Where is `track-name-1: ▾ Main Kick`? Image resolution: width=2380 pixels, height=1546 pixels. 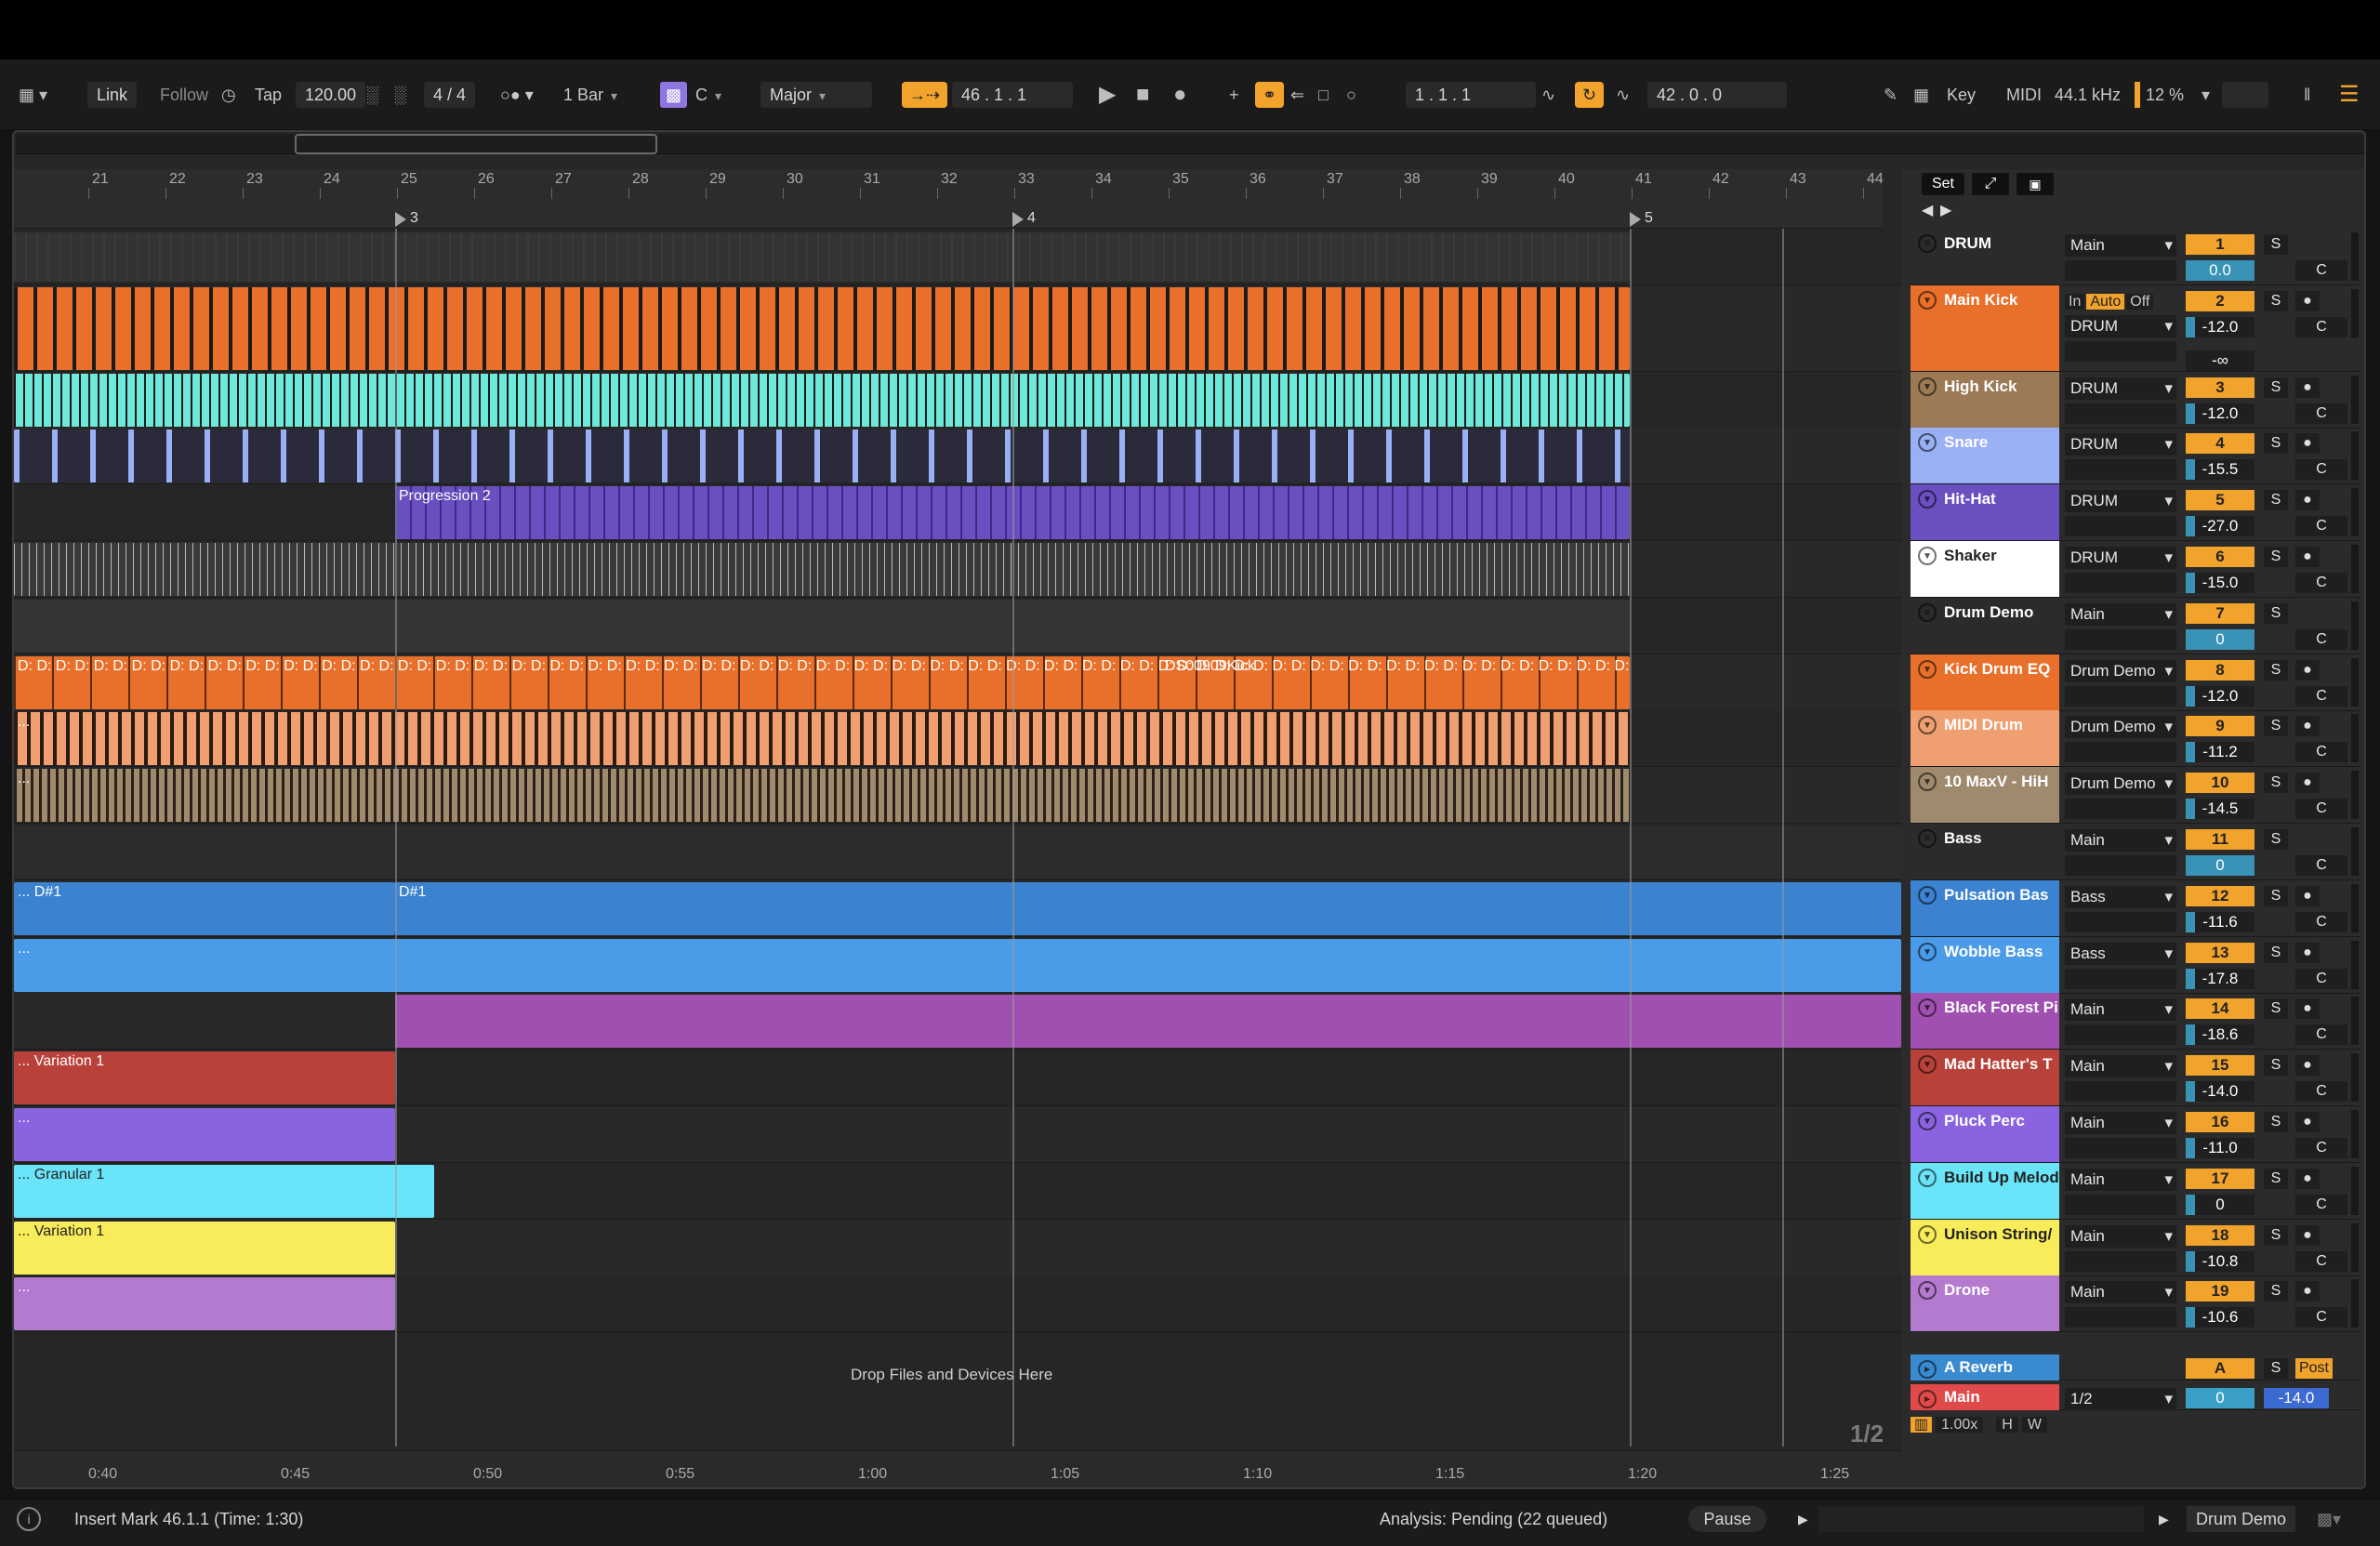 track-name-1: ▾ Main Kick is located at coordinates (1985, 328).